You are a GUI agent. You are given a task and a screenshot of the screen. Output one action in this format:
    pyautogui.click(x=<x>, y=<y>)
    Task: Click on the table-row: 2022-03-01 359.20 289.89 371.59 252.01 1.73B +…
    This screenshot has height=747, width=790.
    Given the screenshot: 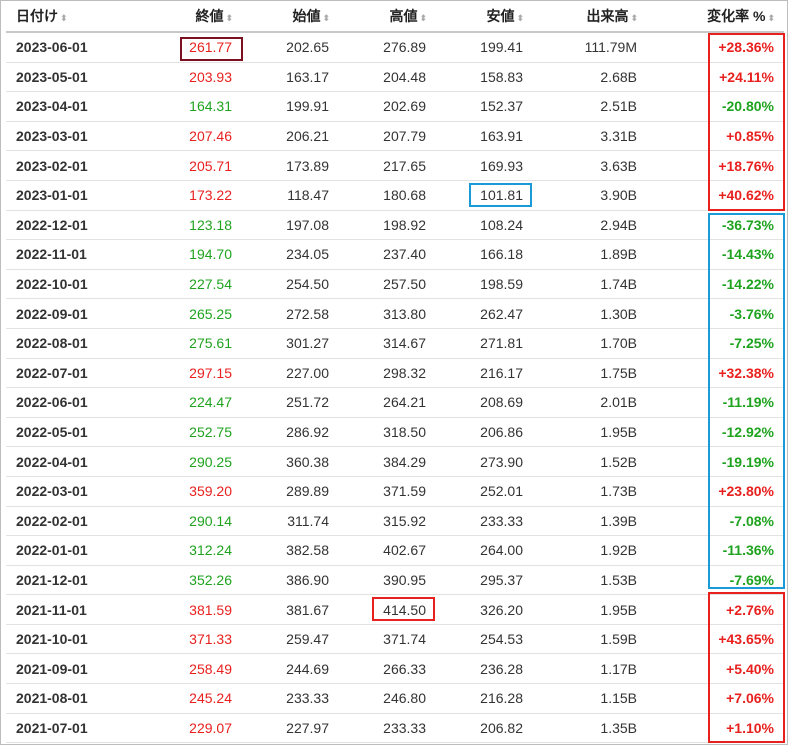 What is the action you would take?
    pyautogui.click(x=395, y=491)
    